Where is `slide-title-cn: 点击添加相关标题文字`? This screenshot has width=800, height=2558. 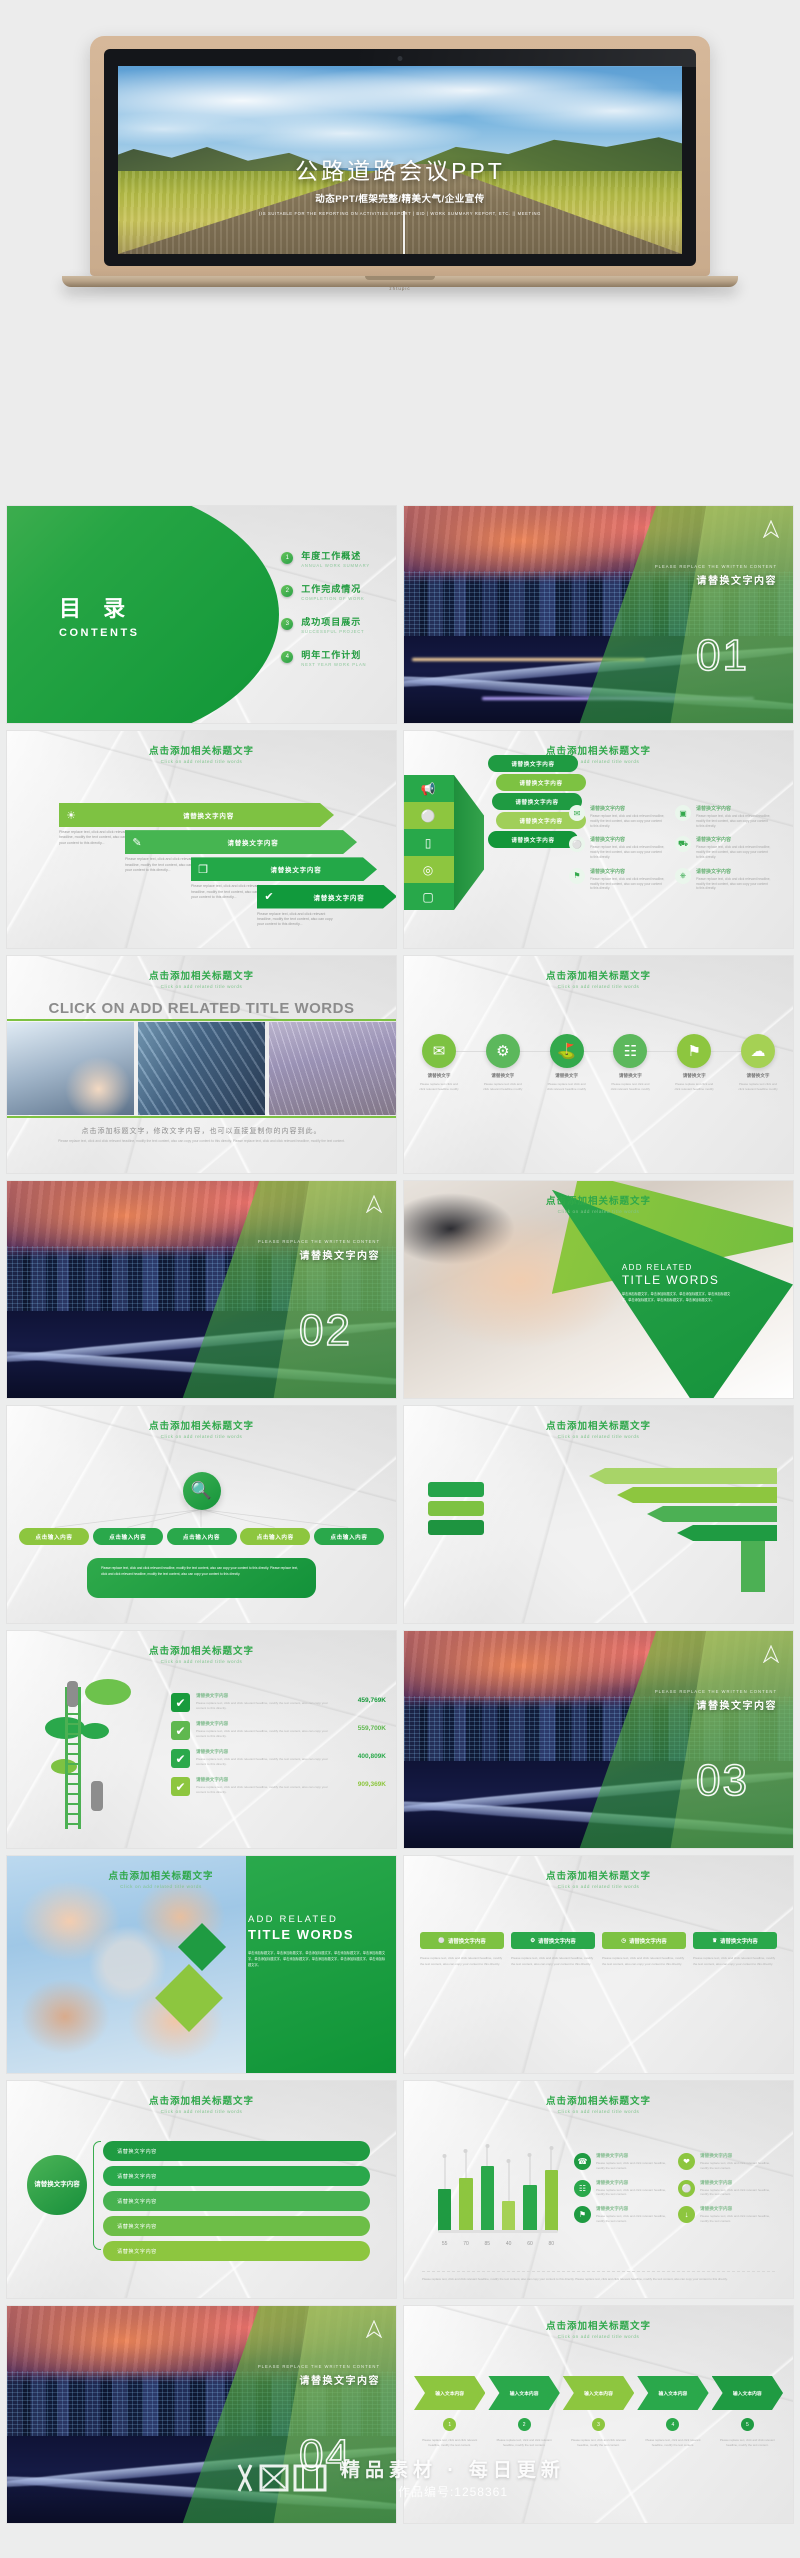 slide-title-cn: 点击添加相关标题文字 is located at coordinates (598, 751).